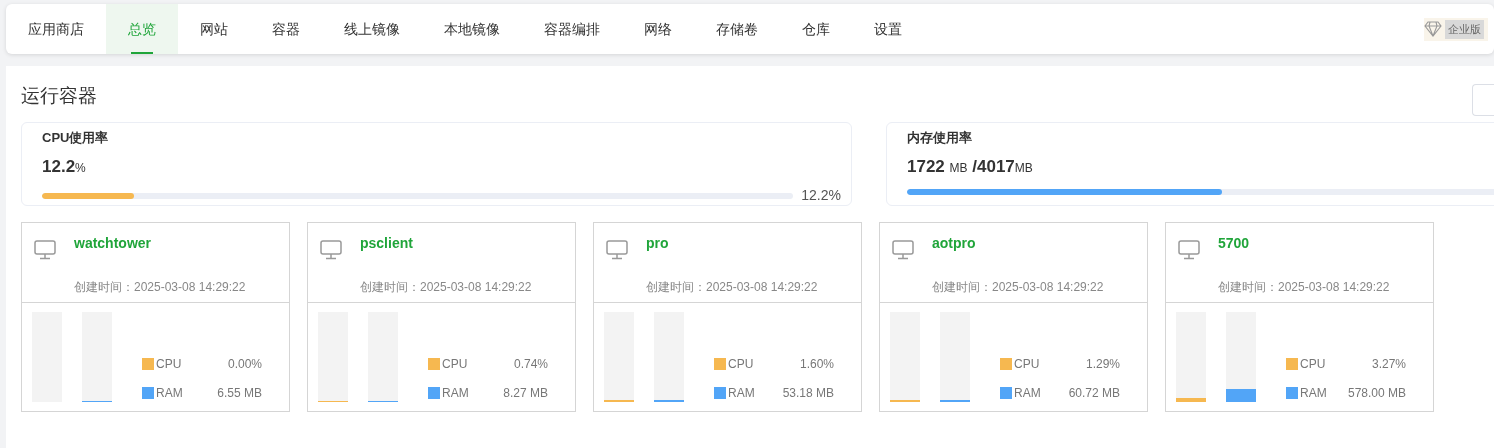 This screenshot has height=448, width=1494. I want to click on nav-tab: 设置, so click(888, 29).